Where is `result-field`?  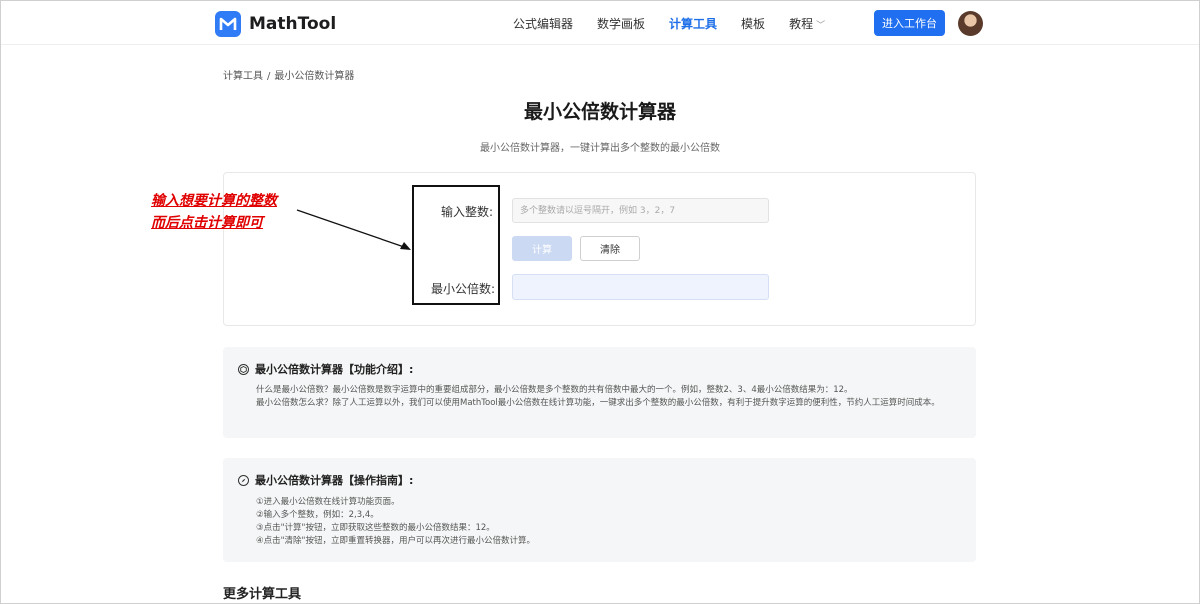 result-field is located at coordinates (640, 287).